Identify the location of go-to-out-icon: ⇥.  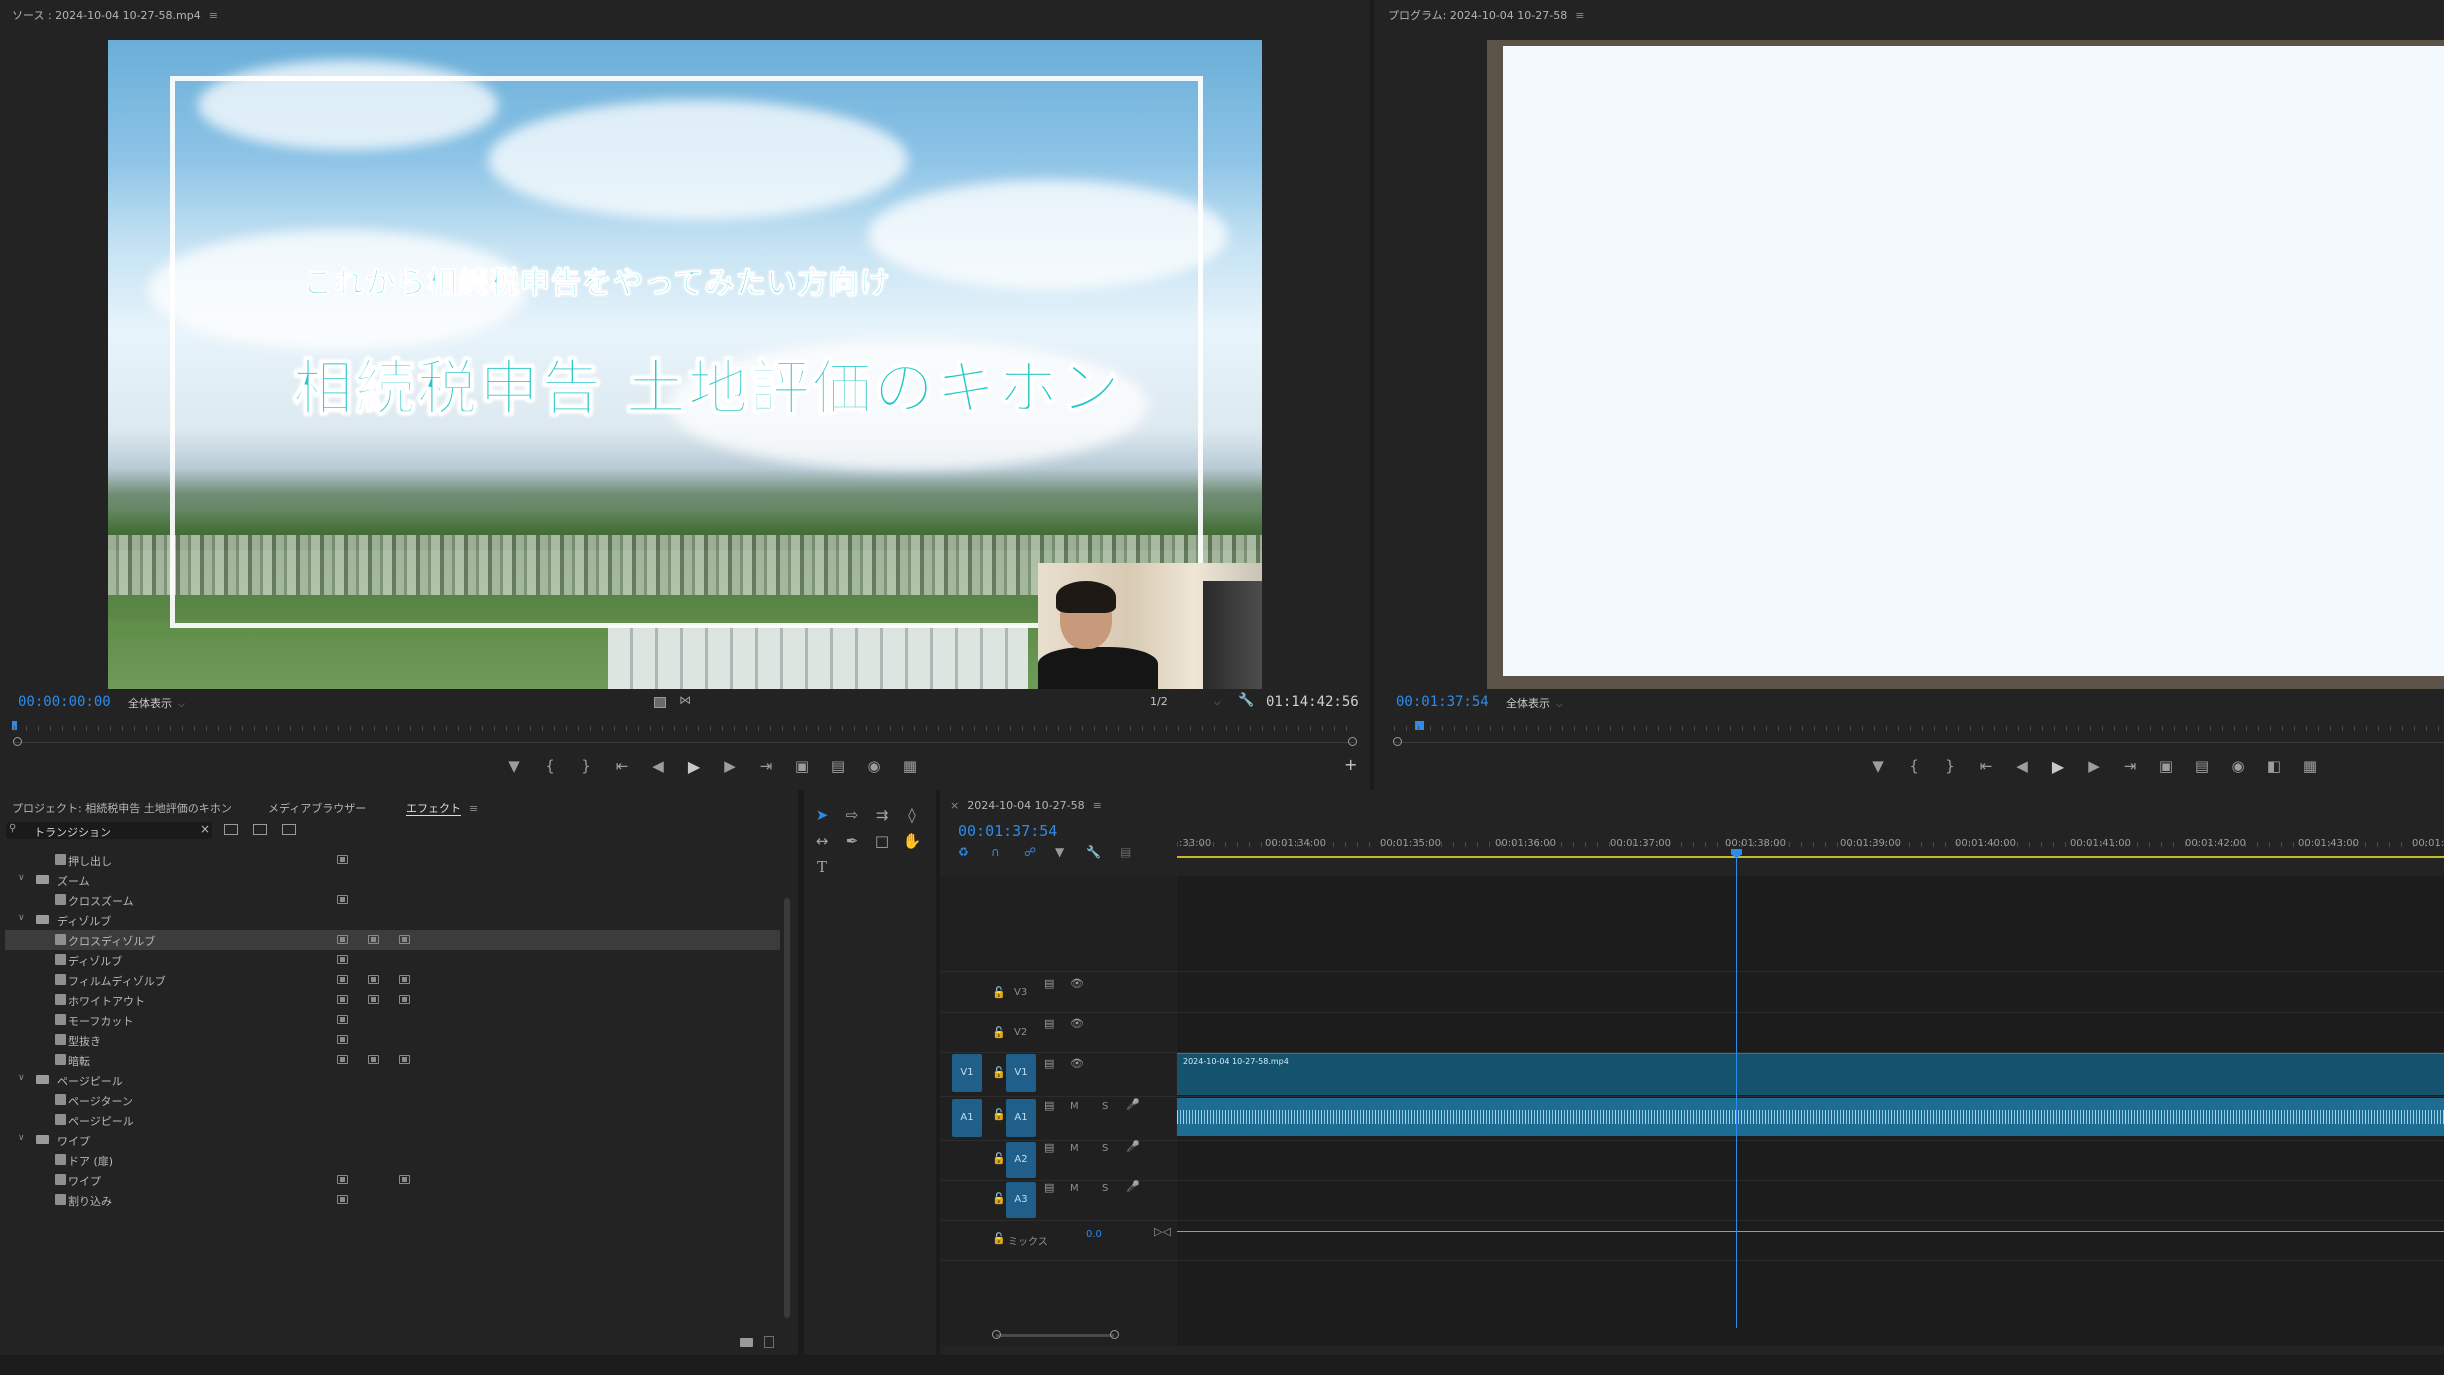
(2130, 766).